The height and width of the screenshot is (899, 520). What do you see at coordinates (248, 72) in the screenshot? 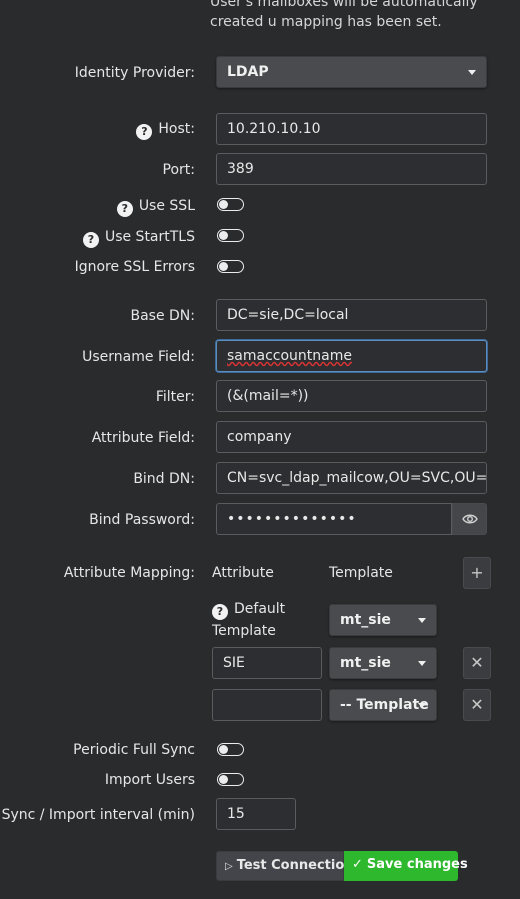
I see `identity-provider-value: LDAP` at bounding box center [248, 72].